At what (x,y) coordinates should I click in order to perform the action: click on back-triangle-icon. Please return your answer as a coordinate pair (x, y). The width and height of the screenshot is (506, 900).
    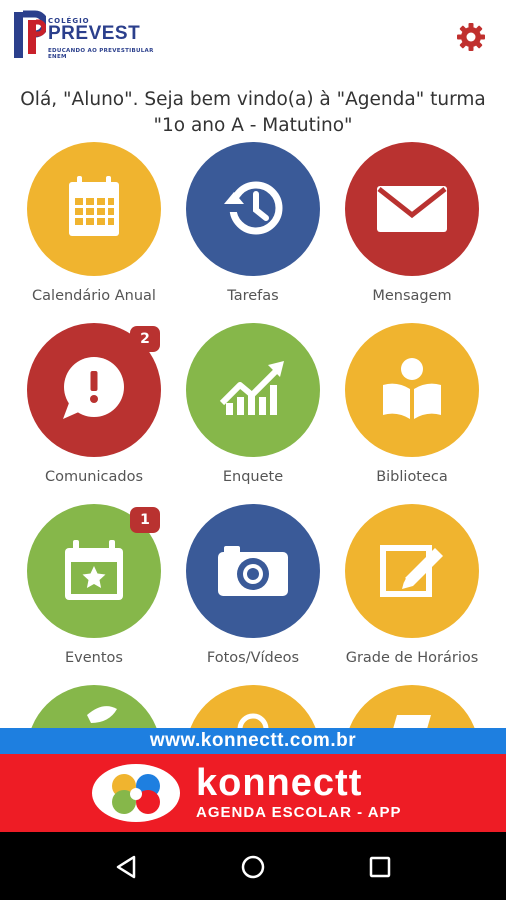
    Looking at the image, I should click on (127, 867).